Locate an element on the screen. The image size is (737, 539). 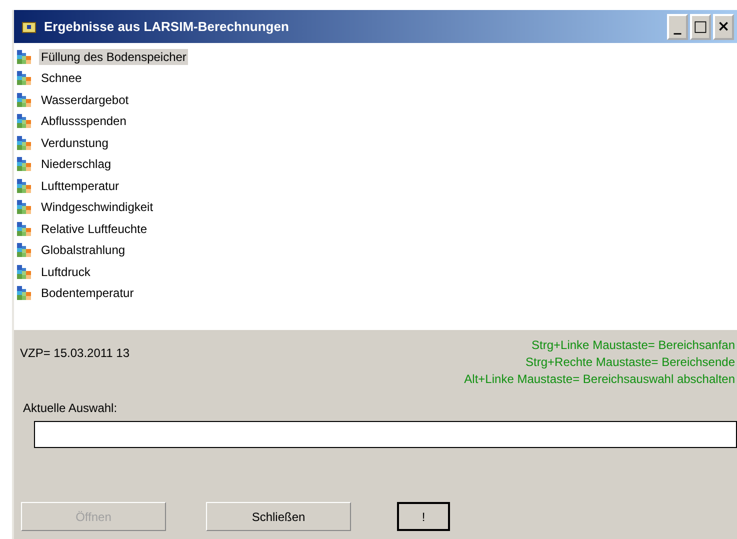
list-item: Relative Luftfeuchte is located at coordinates (94, 228).